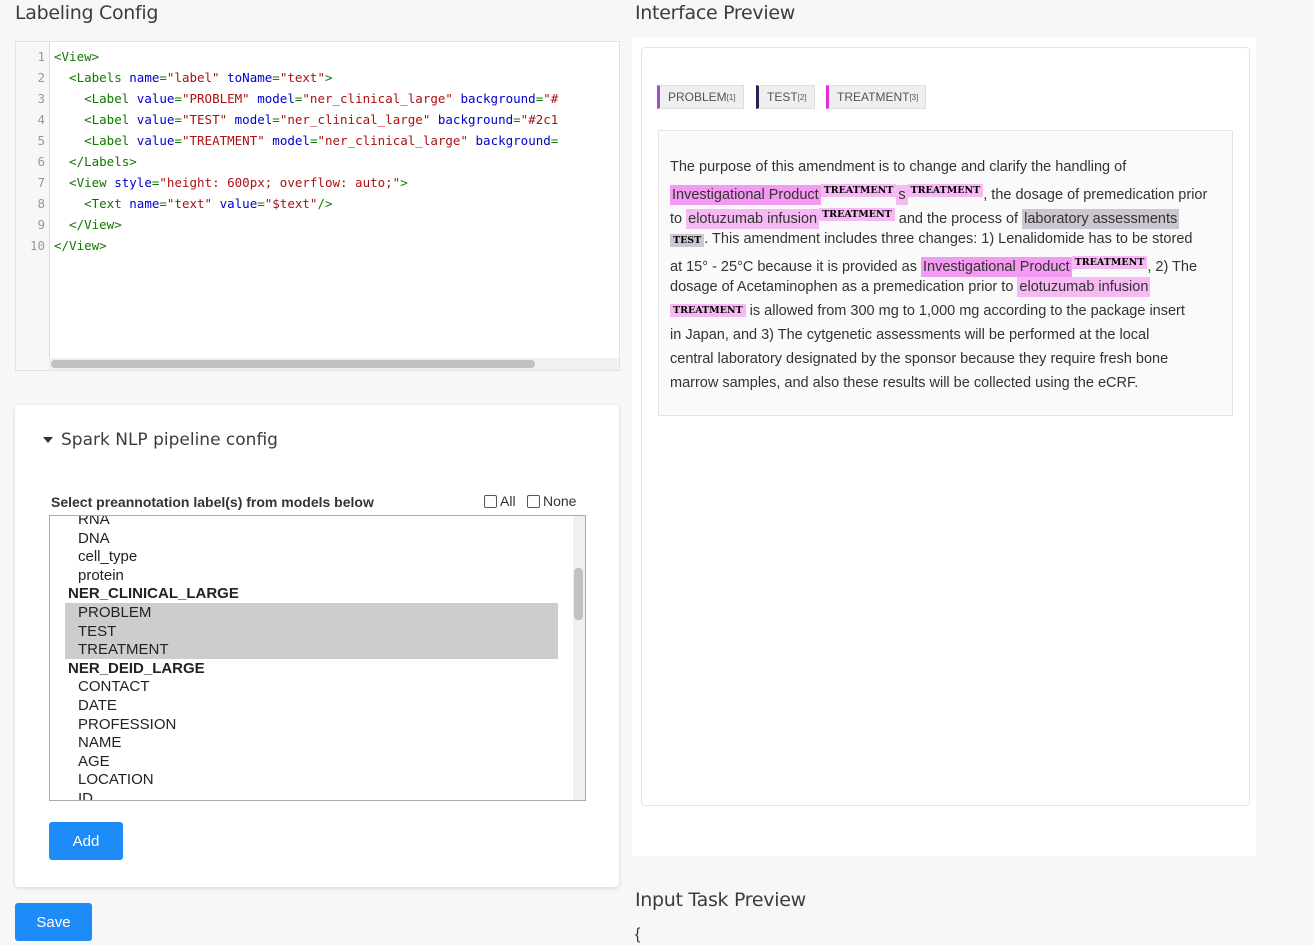  I want to click on label-option: ID, so click(85, 794).